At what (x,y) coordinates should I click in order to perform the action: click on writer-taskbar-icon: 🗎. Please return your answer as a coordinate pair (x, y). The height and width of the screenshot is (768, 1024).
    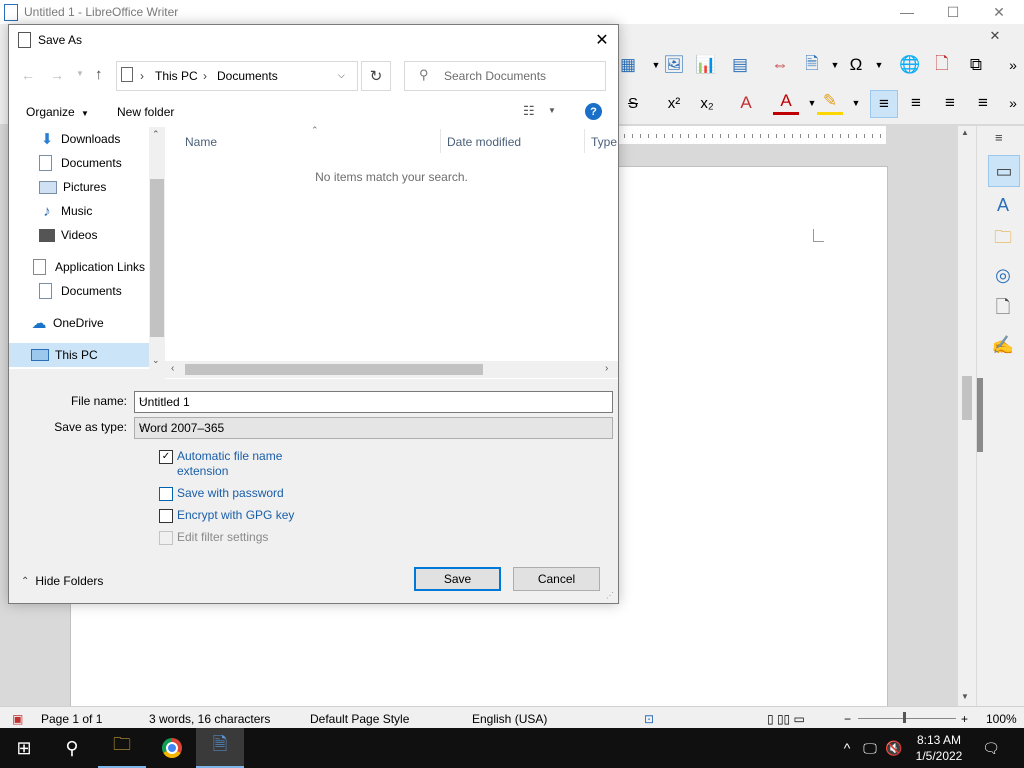
    Looking at the image, I should click on (220, 748).